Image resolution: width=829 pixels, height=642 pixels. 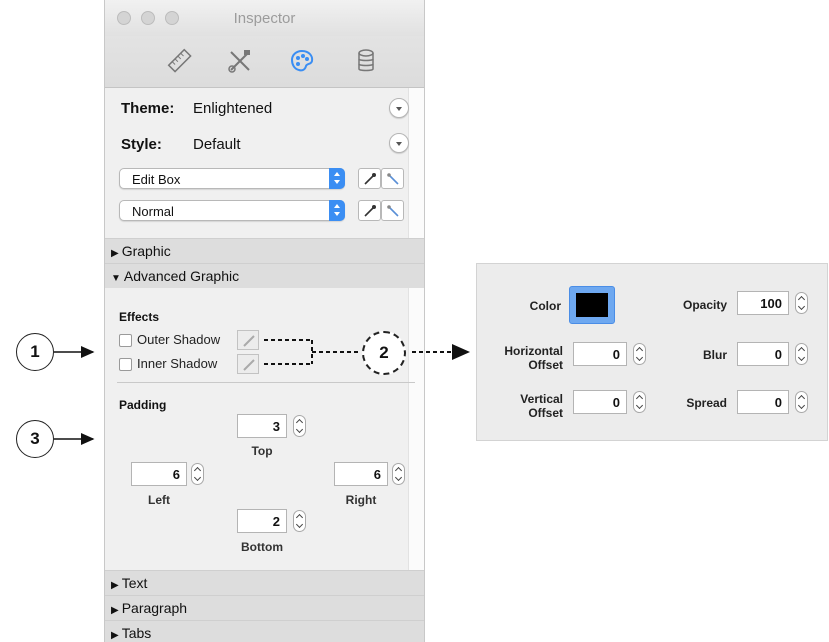 I want to click on theme-menu-button, so click(x=399, y=108).